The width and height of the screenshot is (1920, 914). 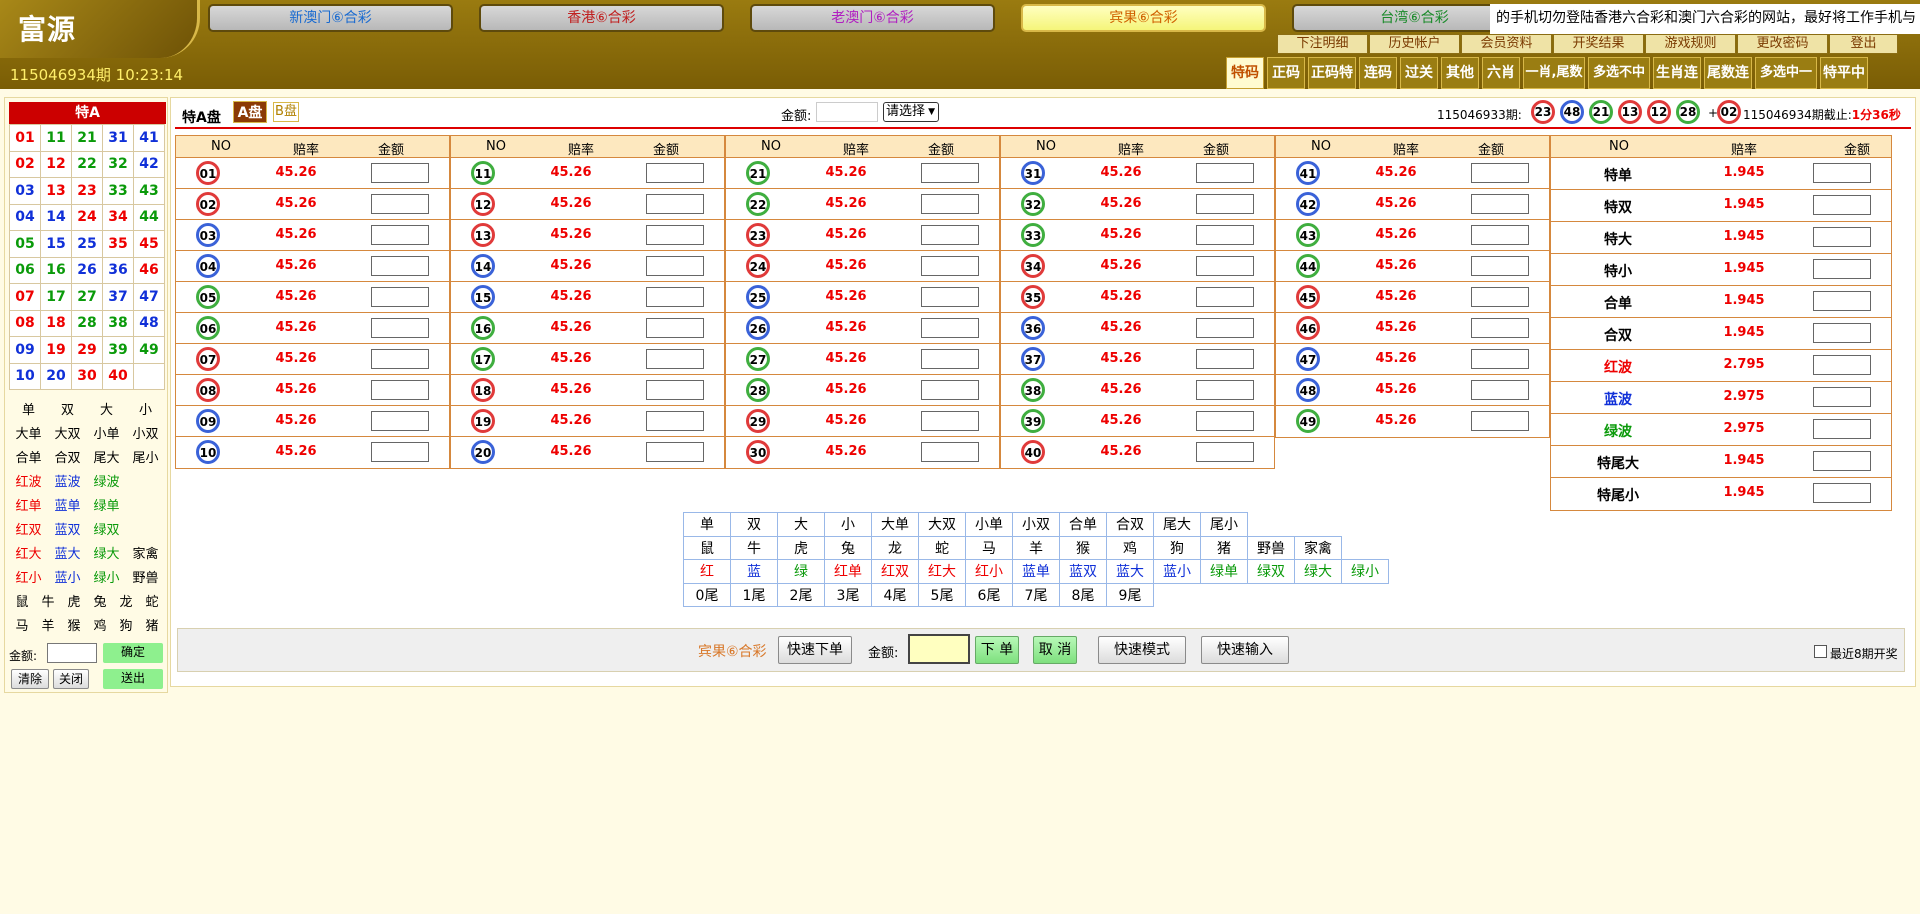 What do you see at coordinates (1308, 421) in the screenshot?
I see `number-ball: 49` at bounding box center [1308, 421].